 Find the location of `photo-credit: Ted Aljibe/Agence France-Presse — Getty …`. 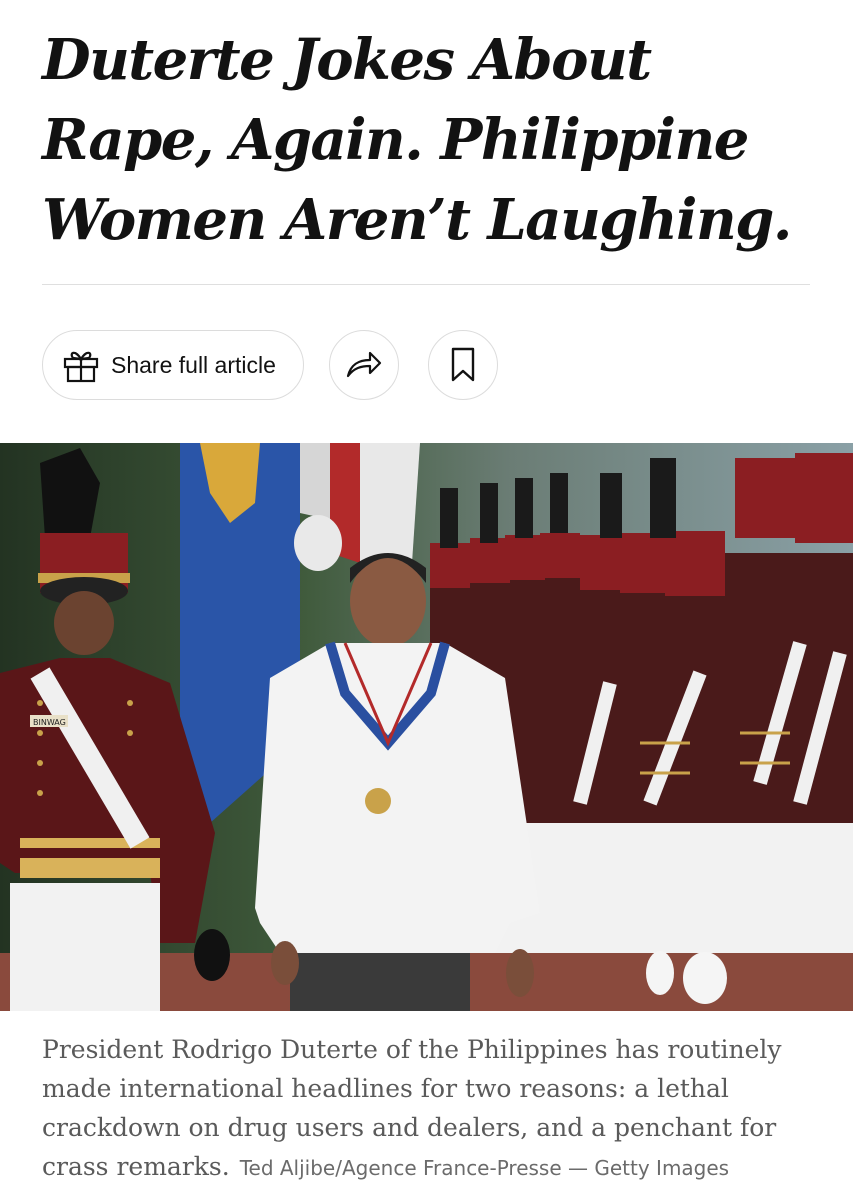

photo-credit: Ted Aljibe/Agence France-Presse — Getty … is located at coordinates (484, 1168).